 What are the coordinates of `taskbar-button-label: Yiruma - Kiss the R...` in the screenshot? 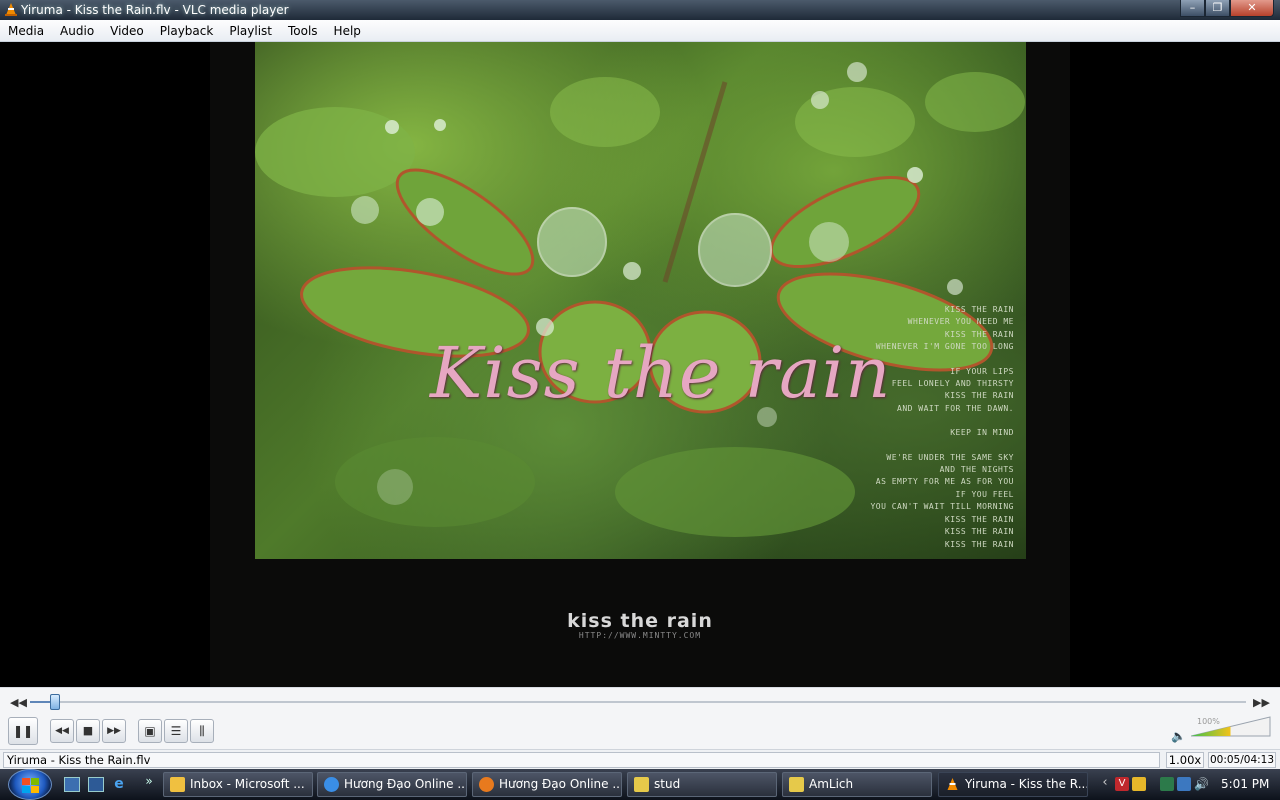 It's located at (1026, 784).